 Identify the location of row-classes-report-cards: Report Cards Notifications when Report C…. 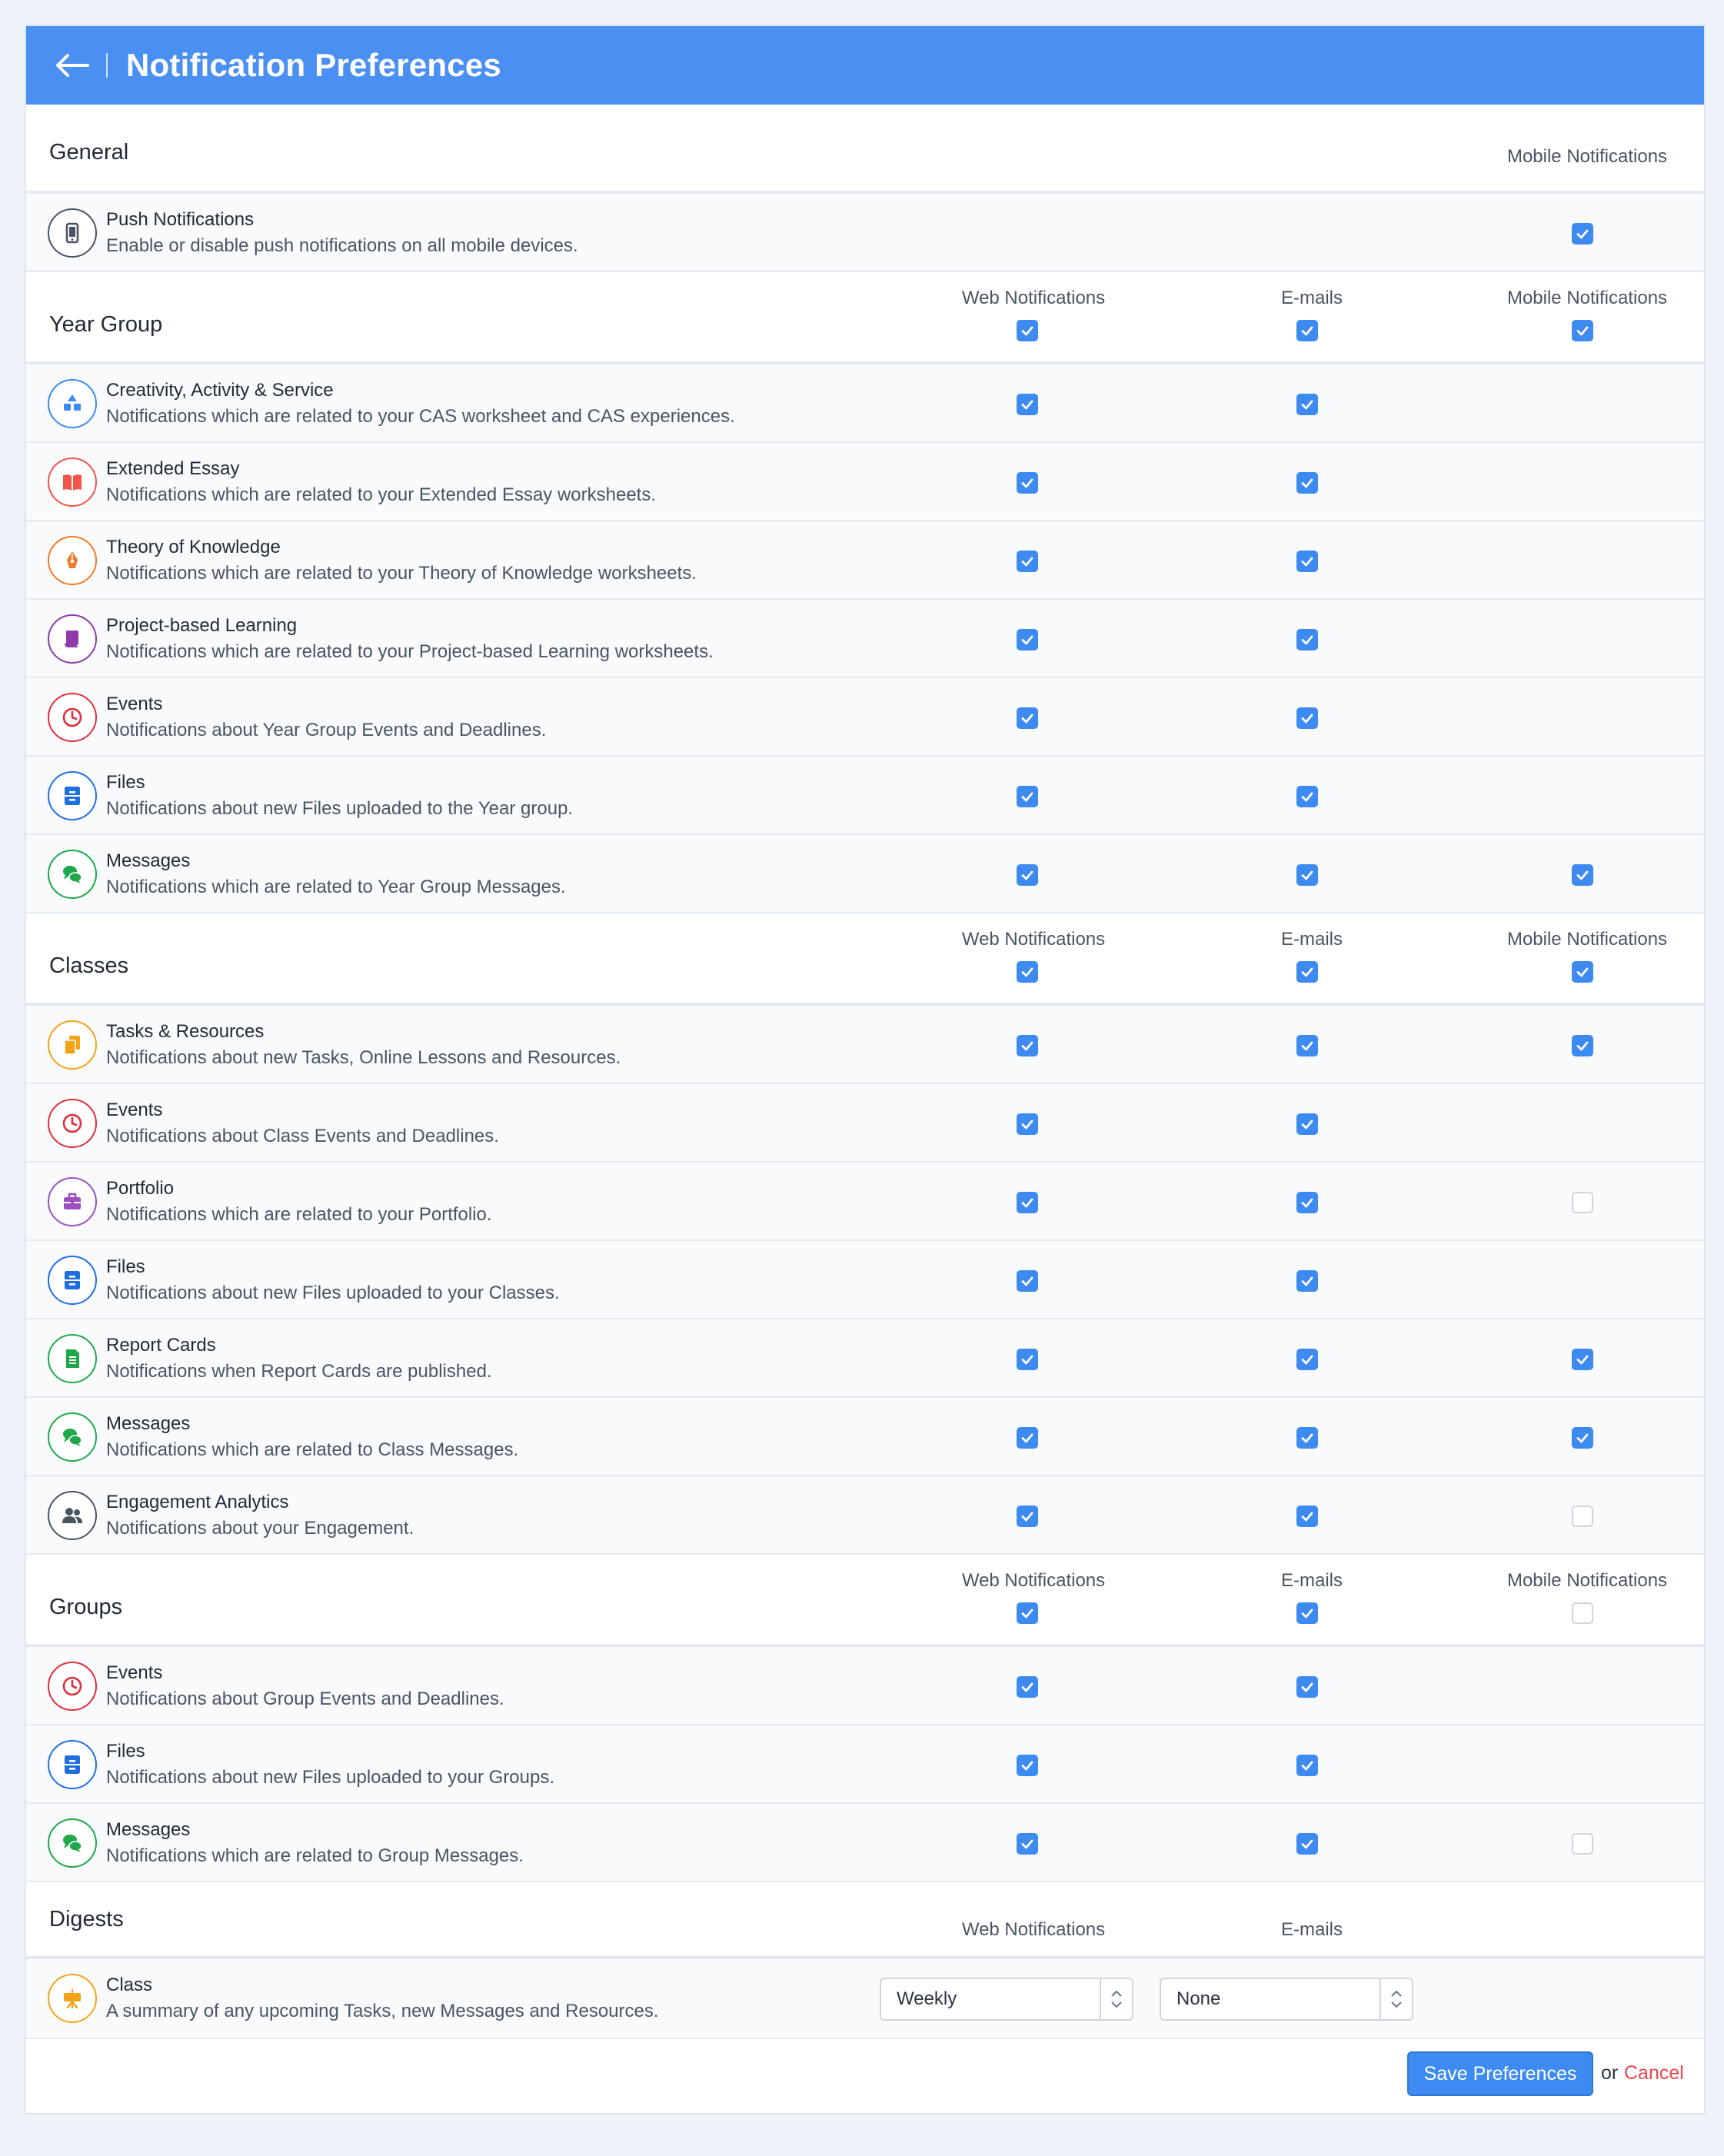
(865, 1358).